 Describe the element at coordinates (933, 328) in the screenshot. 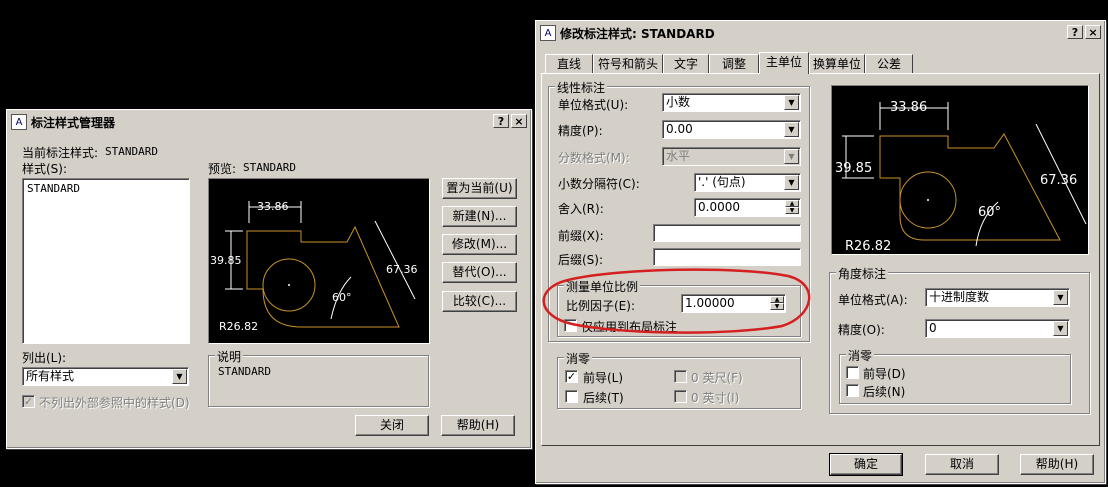

I see `angular-precision-value: 0` at that location.